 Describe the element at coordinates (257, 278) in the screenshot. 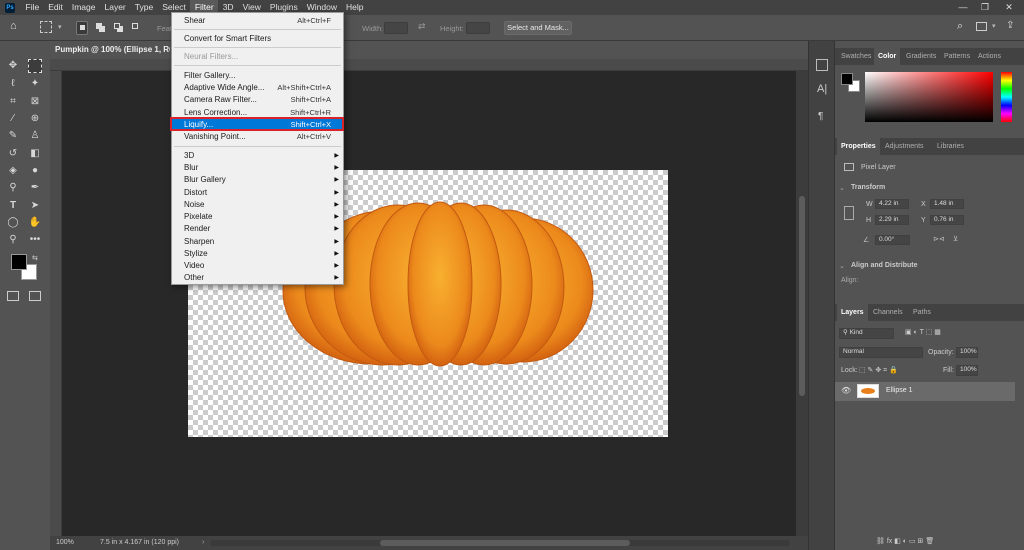

I see `menu-item-other: Other ▶` at that location.